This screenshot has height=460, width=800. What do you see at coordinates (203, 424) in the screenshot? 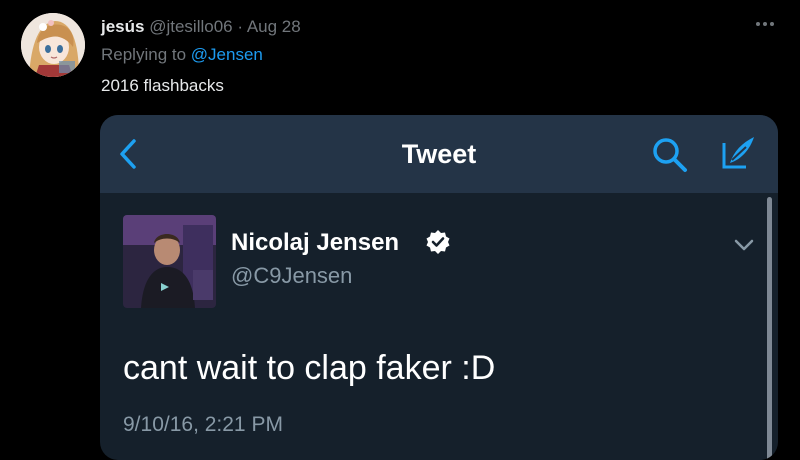
I see `screenshot-timestamp: 9/10/16, 2:21 PM` at bounding box center [203, 424].